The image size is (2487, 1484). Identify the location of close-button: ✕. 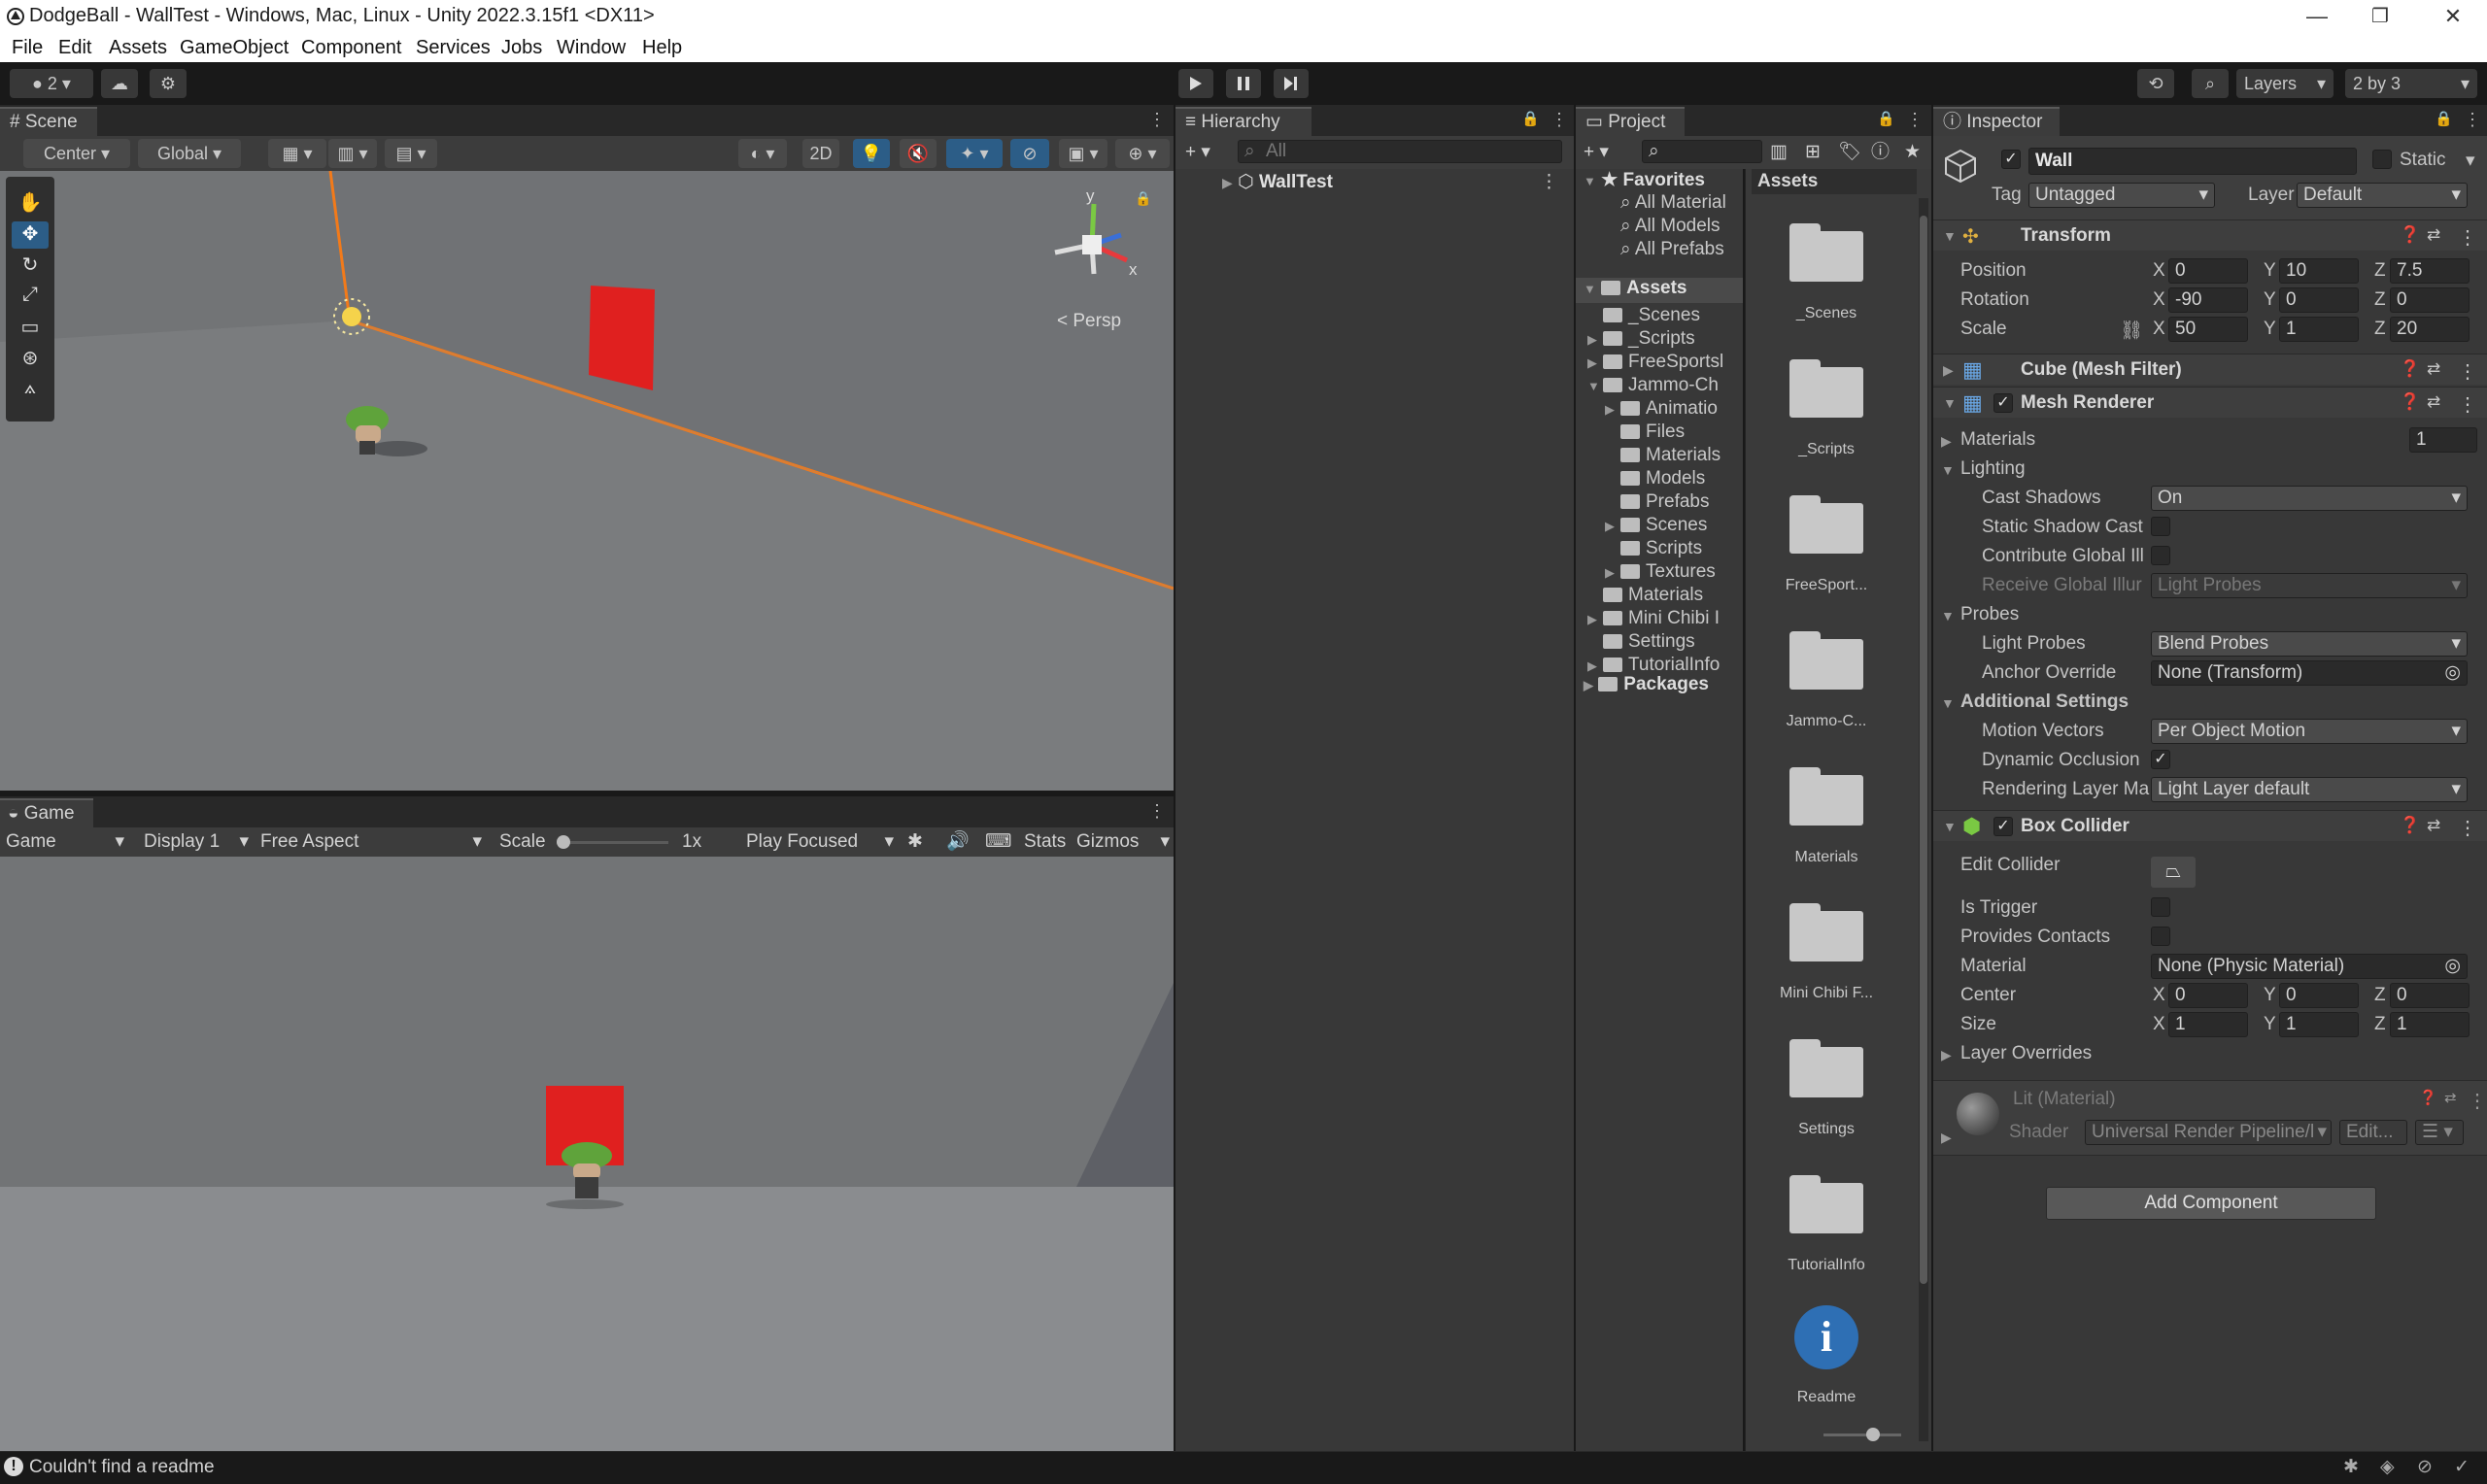
(2453, 16).